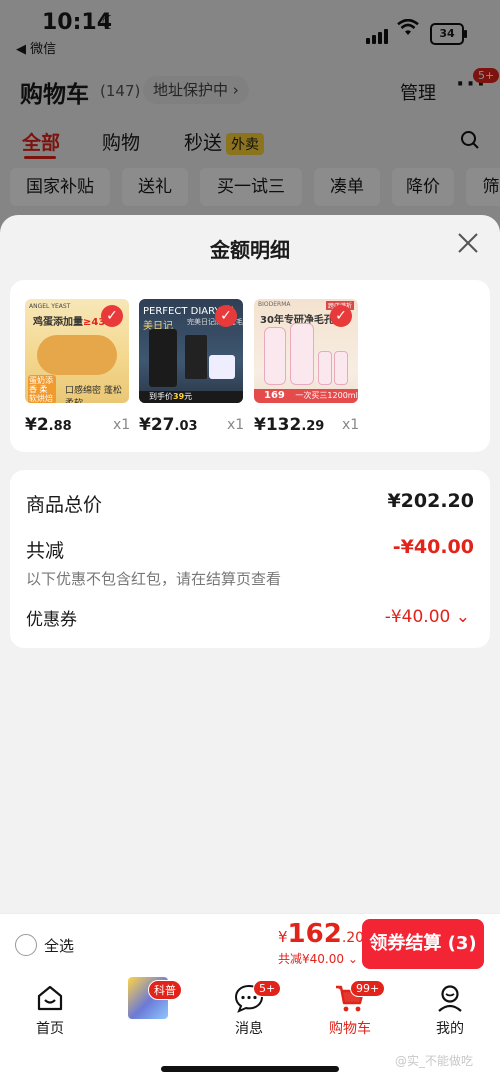  I want to click on total-value: ¥202.20, so click(430, 501).